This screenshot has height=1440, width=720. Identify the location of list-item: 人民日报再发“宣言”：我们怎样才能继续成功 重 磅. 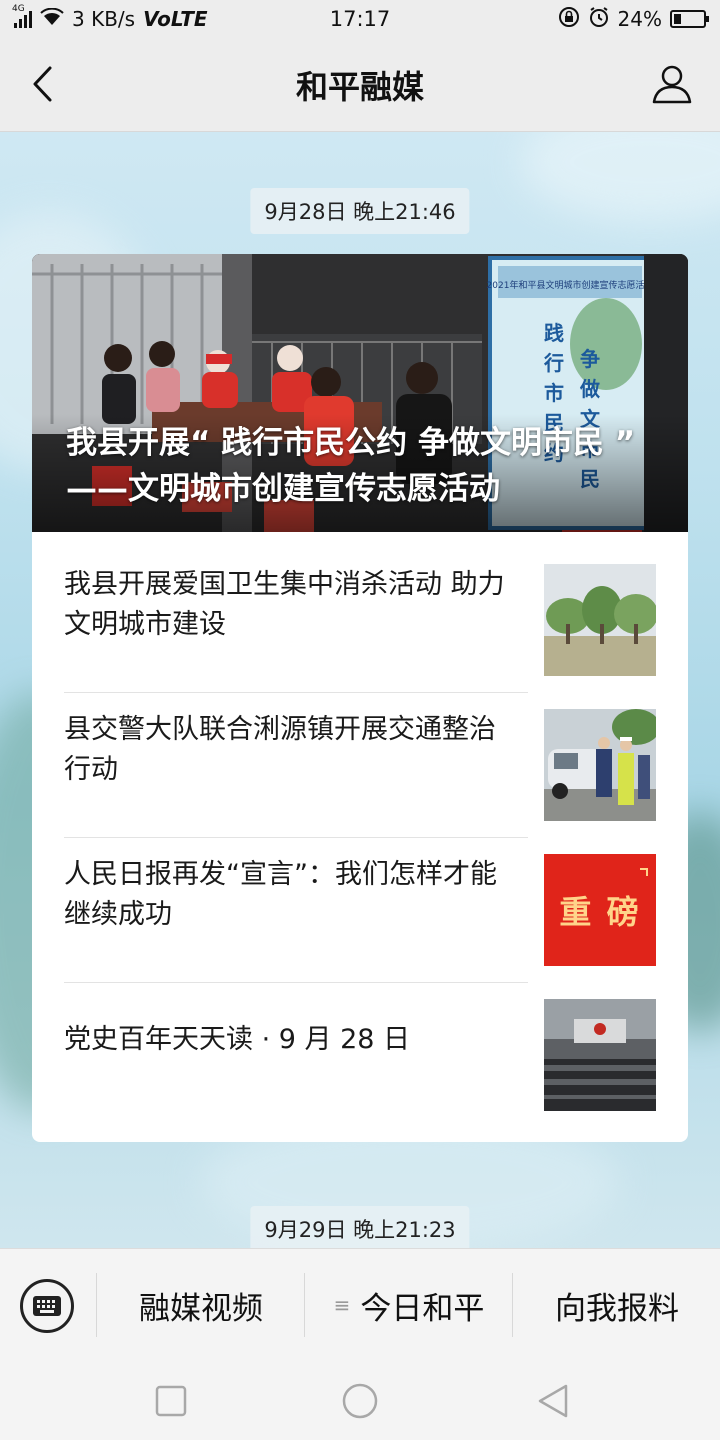
(360, 894).